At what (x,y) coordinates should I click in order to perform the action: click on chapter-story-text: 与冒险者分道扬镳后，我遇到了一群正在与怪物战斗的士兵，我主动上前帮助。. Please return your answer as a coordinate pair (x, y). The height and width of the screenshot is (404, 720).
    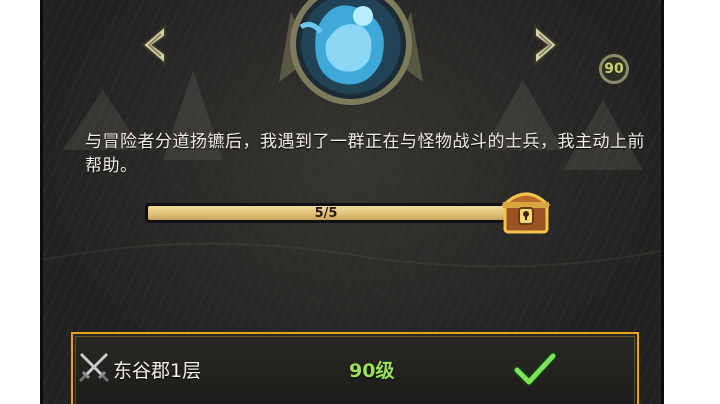
    Looking at the image, I should click on (365, 154).